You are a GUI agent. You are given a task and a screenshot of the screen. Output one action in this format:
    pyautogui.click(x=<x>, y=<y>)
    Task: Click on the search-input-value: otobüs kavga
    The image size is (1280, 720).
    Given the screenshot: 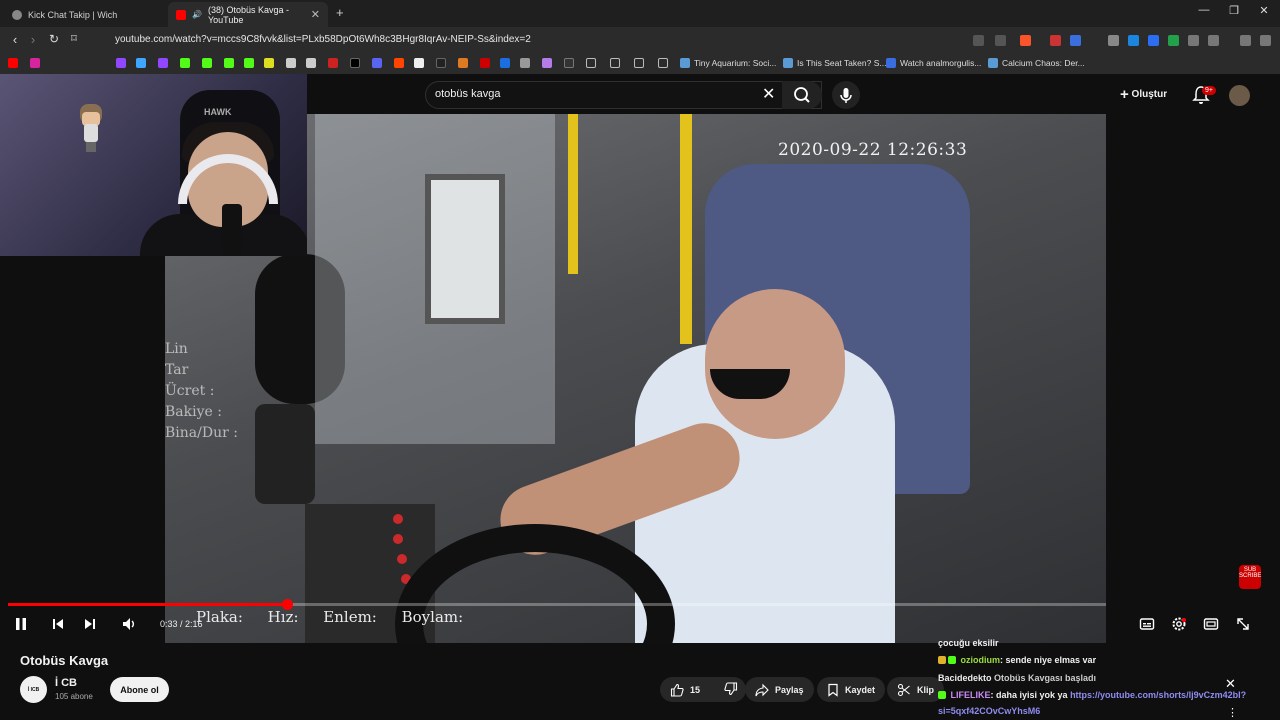 What is the action you would take?
    pyautogui.click(x=467, y=94)
    